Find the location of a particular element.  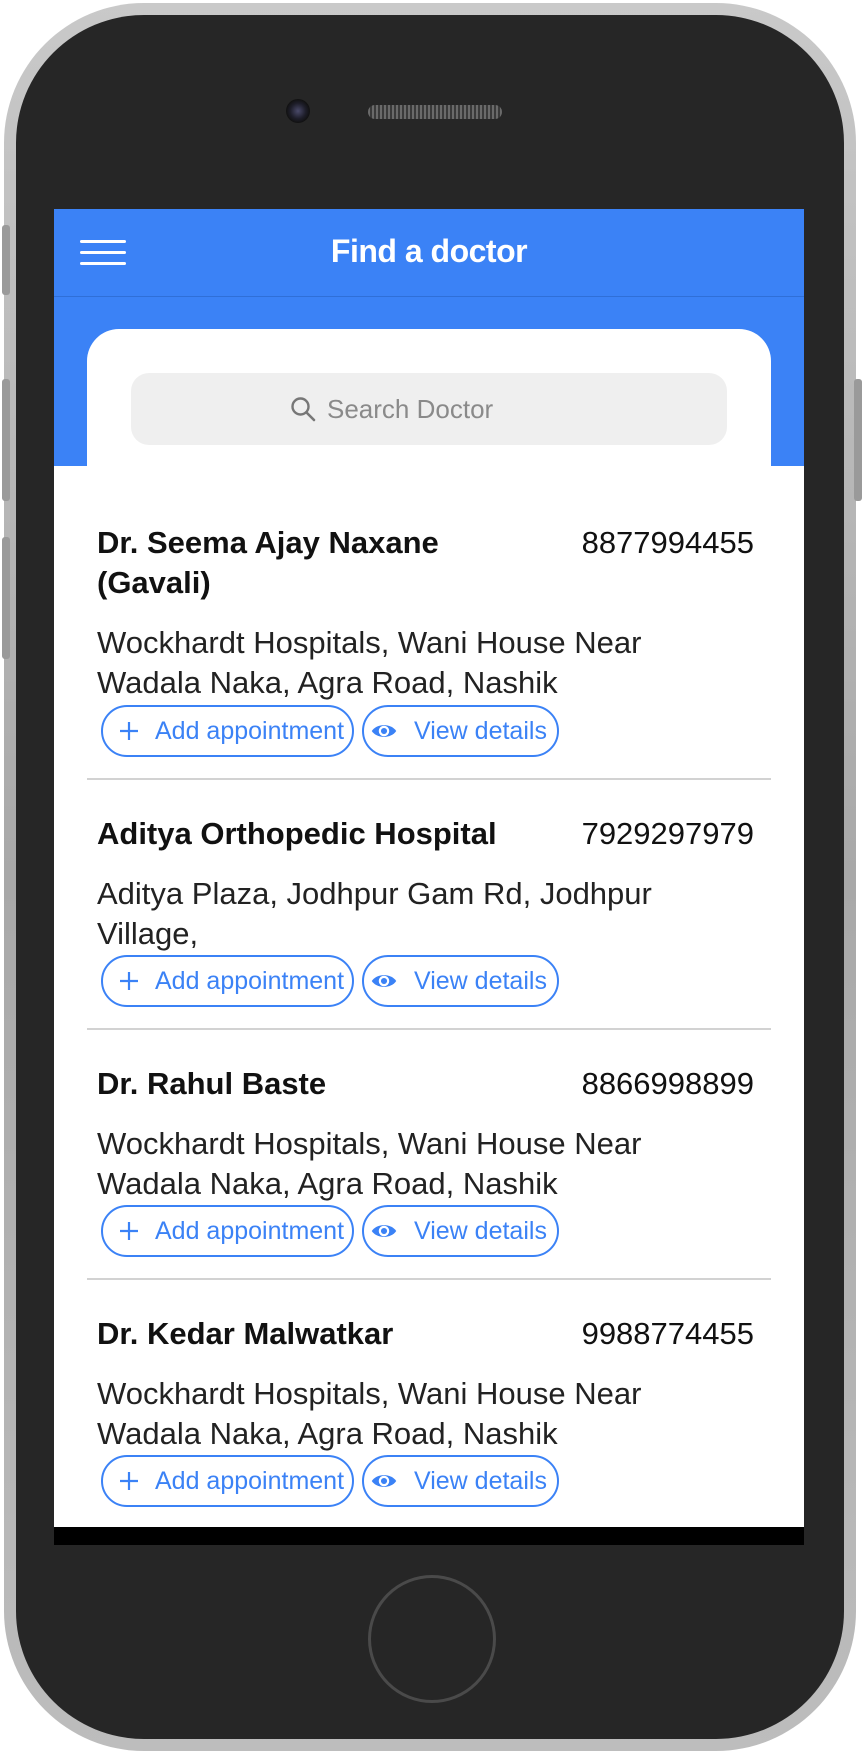

screen-bottom-bar is located at coordinates (429, 1536).